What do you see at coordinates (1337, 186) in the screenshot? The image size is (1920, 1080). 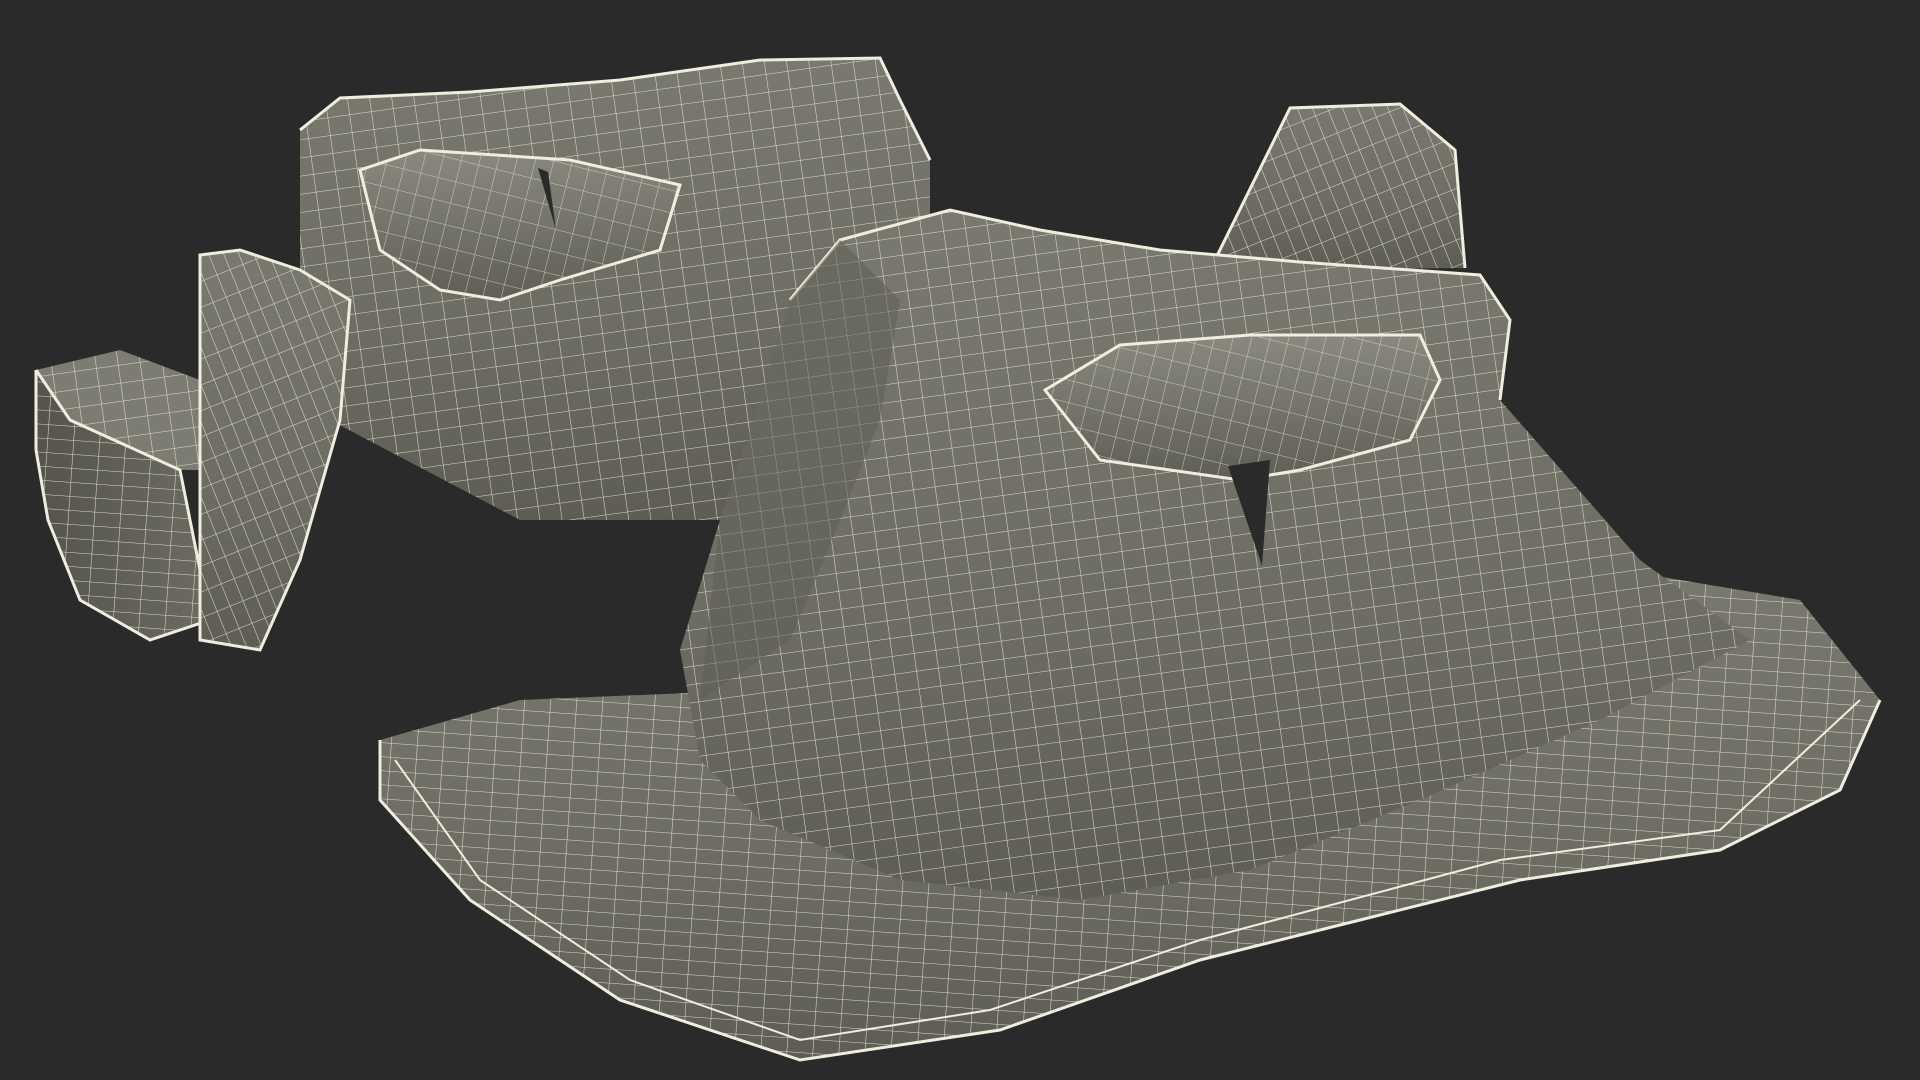 I see `rear-right-post` at bounding box center [1337, 186].